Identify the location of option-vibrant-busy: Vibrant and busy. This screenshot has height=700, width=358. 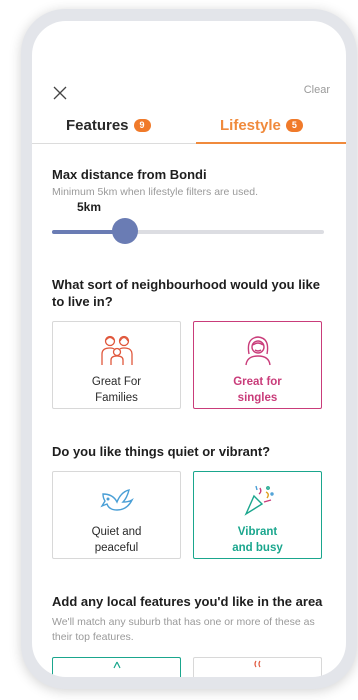
(257, 515).